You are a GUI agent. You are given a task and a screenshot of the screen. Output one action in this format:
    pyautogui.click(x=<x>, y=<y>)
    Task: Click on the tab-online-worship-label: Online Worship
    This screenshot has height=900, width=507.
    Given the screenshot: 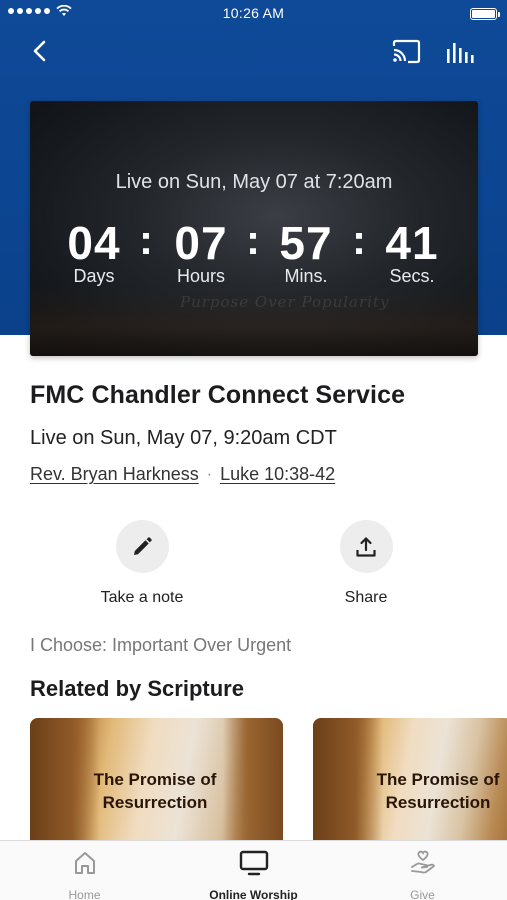 What is the action you would take?
    pyautogui.click(x=253, y=894)
    